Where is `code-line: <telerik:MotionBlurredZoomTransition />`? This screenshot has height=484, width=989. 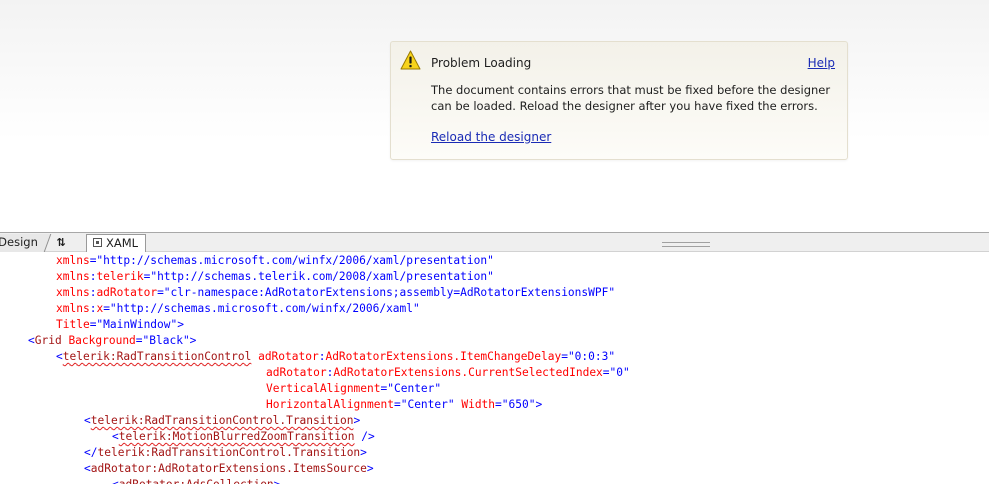
code-line: <telerik:MotionBlurredZoomTransition /> is located at coordinates (243, 437).